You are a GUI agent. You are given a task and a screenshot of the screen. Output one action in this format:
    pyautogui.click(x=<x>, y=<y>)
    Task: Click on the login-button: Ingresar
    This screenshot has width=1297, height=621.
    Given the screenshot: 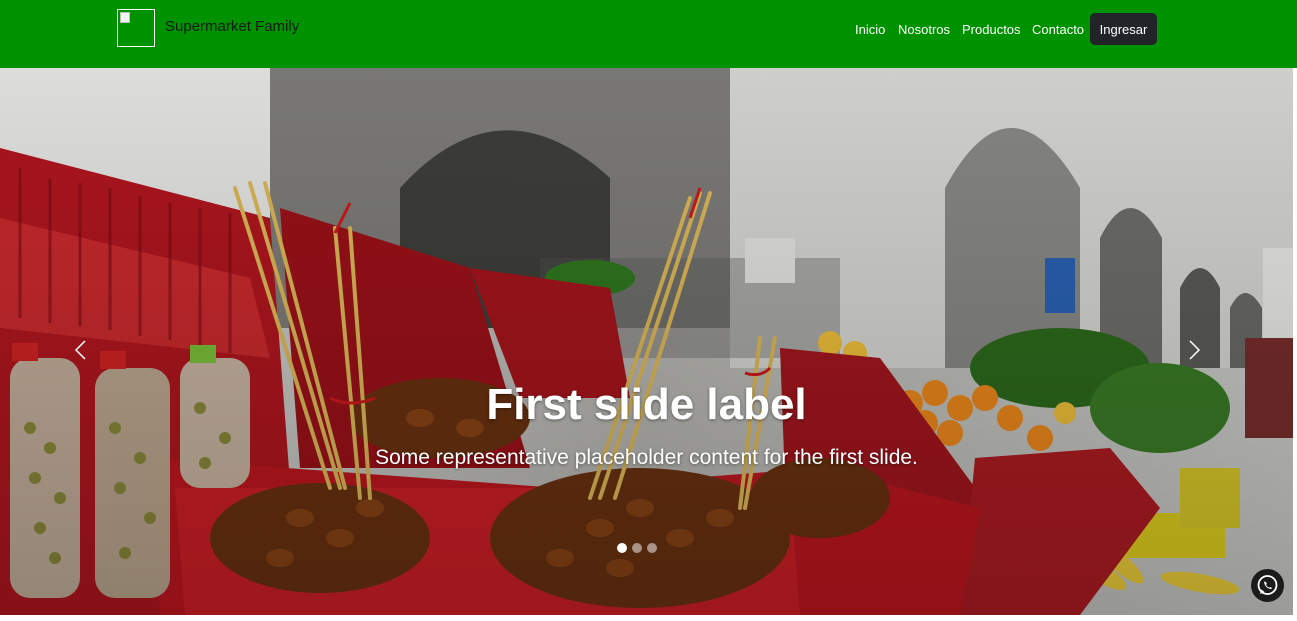 What is the action you would take?
    pyautogui.click(x=1123, y=29)
    